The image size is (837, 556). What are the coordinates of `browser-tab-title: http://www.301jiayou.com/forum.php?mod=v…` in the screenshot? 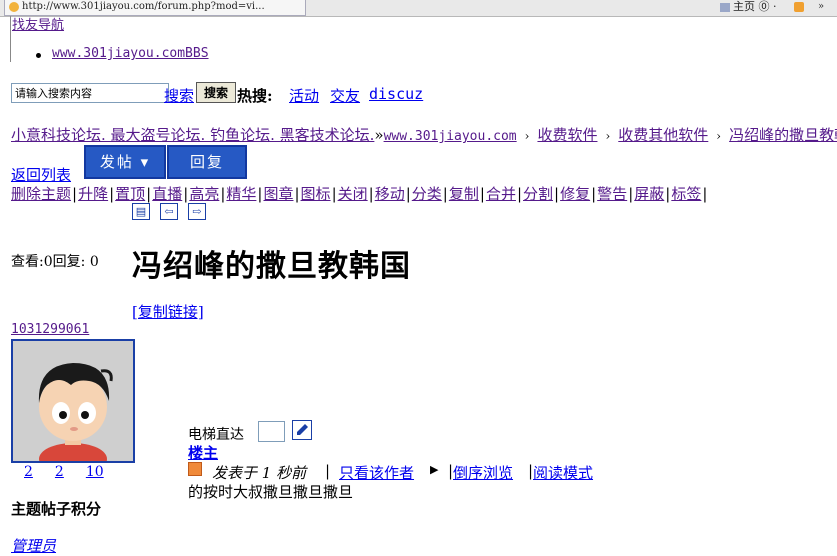 It's located at (143, 6).